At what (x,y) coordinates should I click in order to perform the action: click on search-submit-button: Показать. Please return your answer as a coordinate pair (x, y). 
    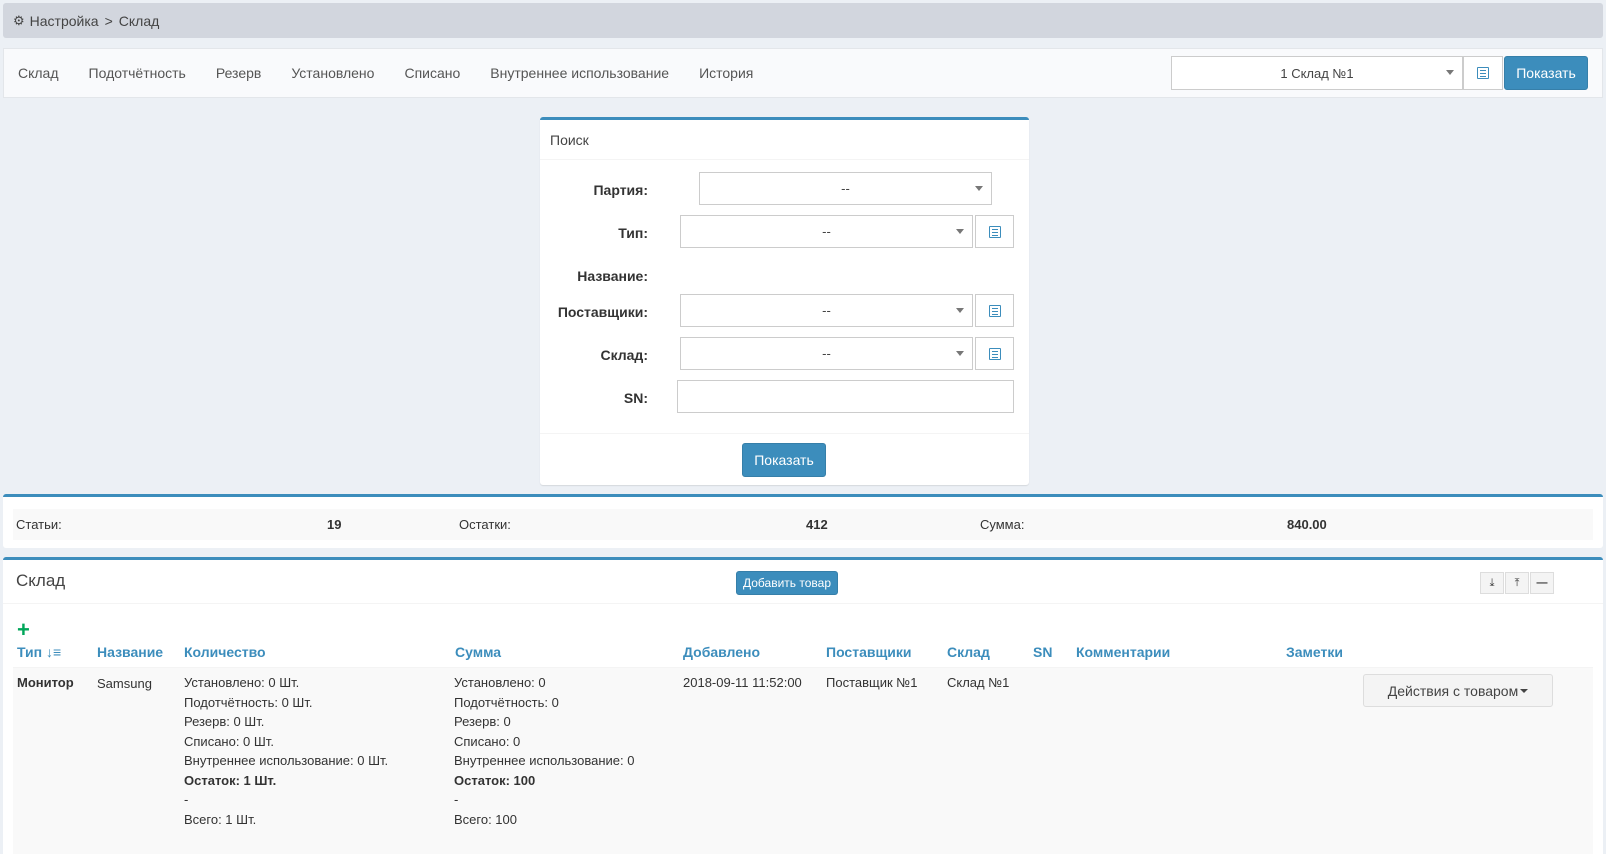
    Looking at the image, I should click on (784, 460).